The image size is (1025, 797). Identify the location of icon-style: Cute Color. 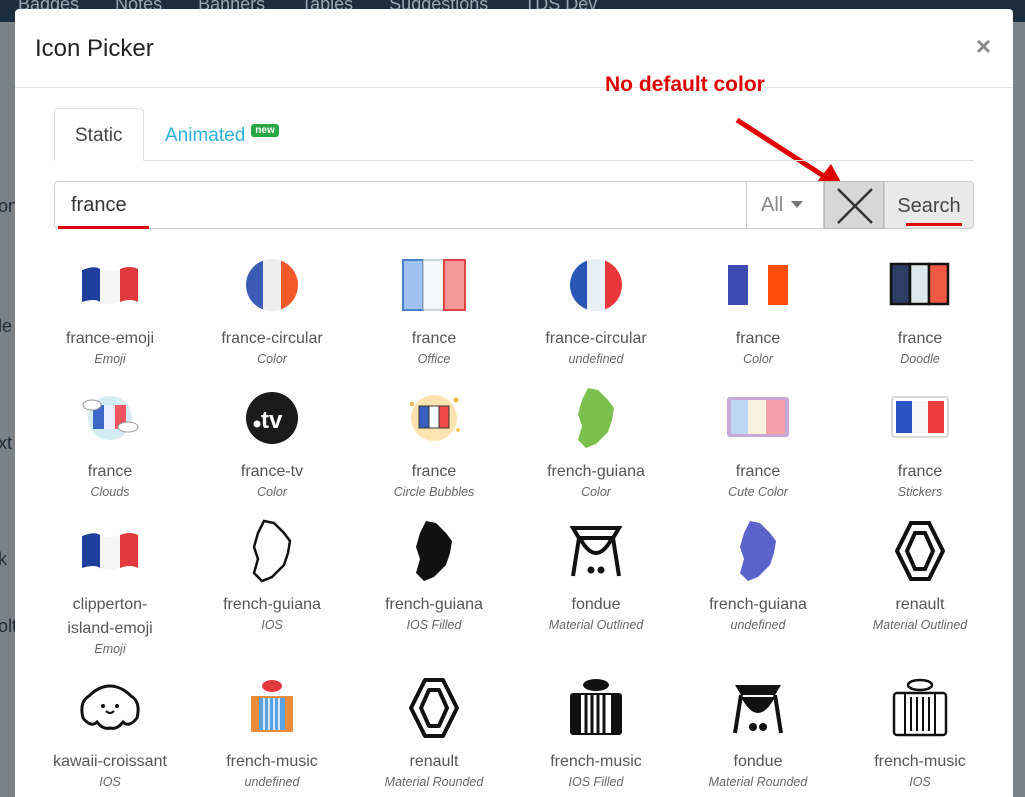
(758, 492).